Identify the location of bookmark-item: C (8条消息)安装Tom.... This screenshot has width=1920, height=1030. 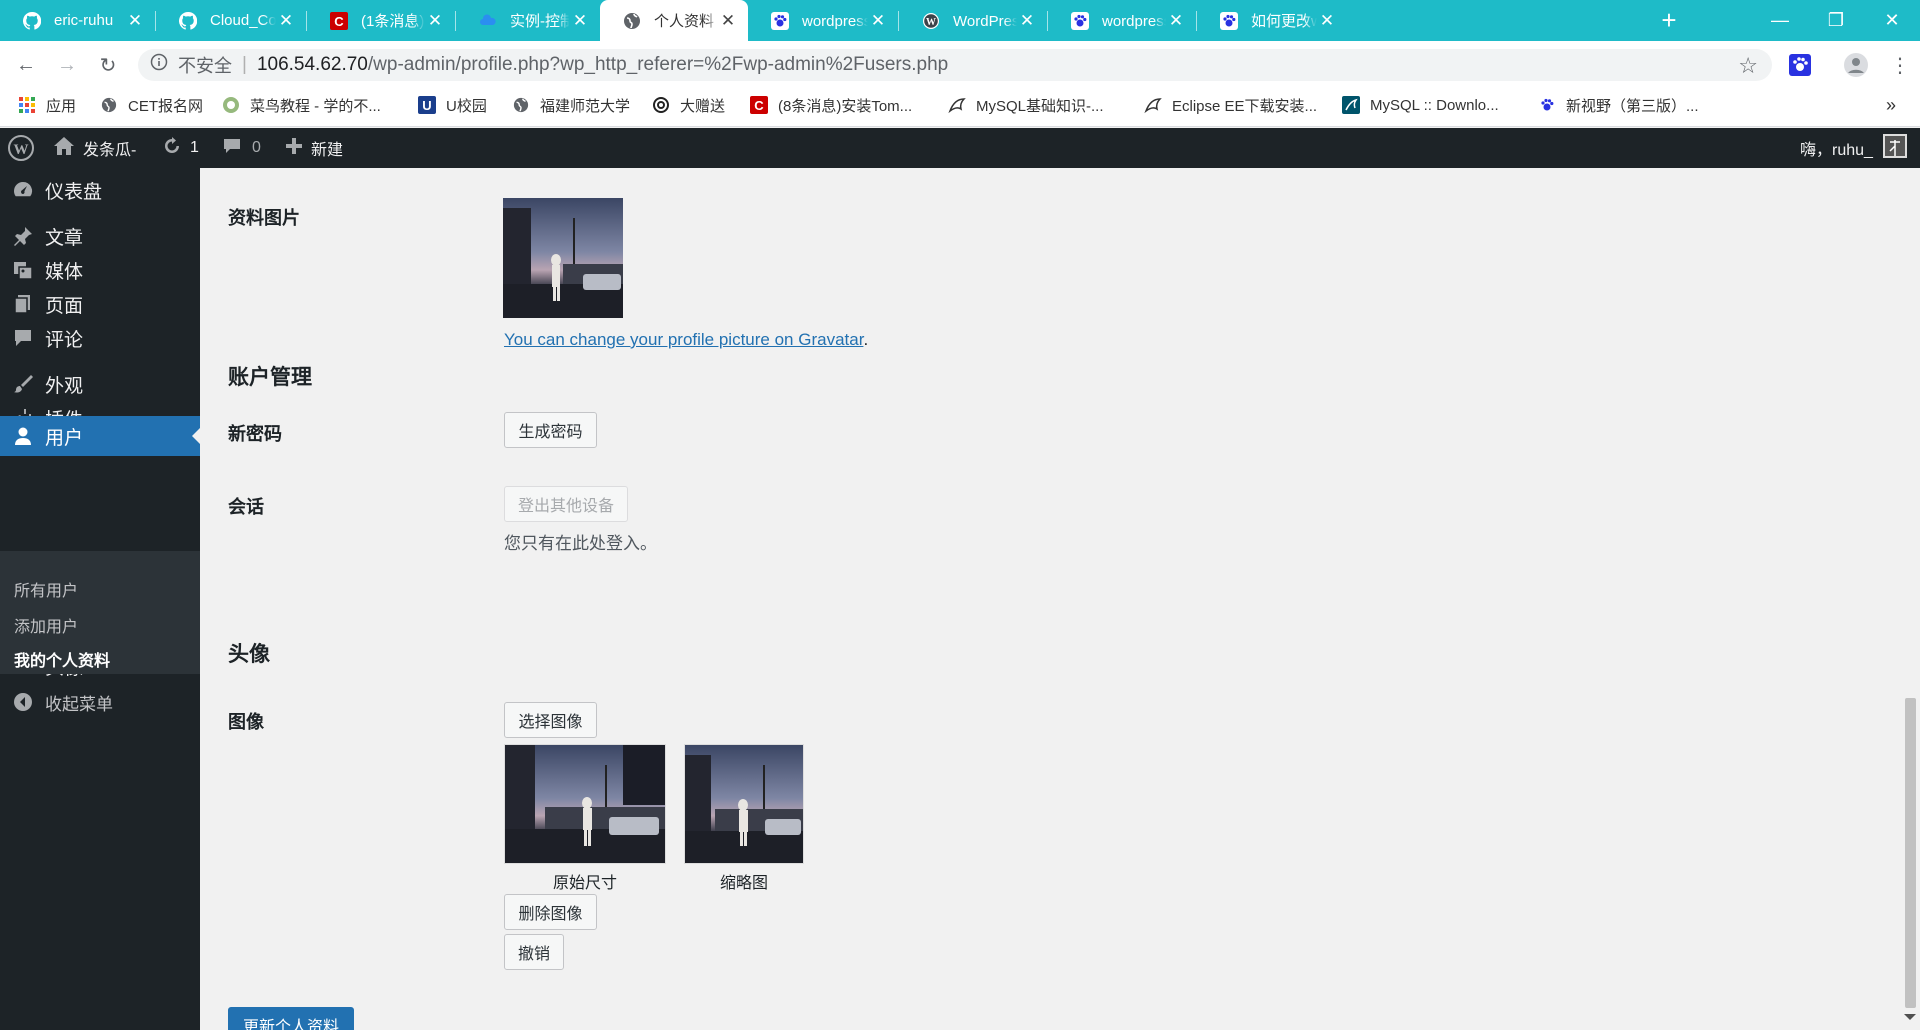
(831, 105).